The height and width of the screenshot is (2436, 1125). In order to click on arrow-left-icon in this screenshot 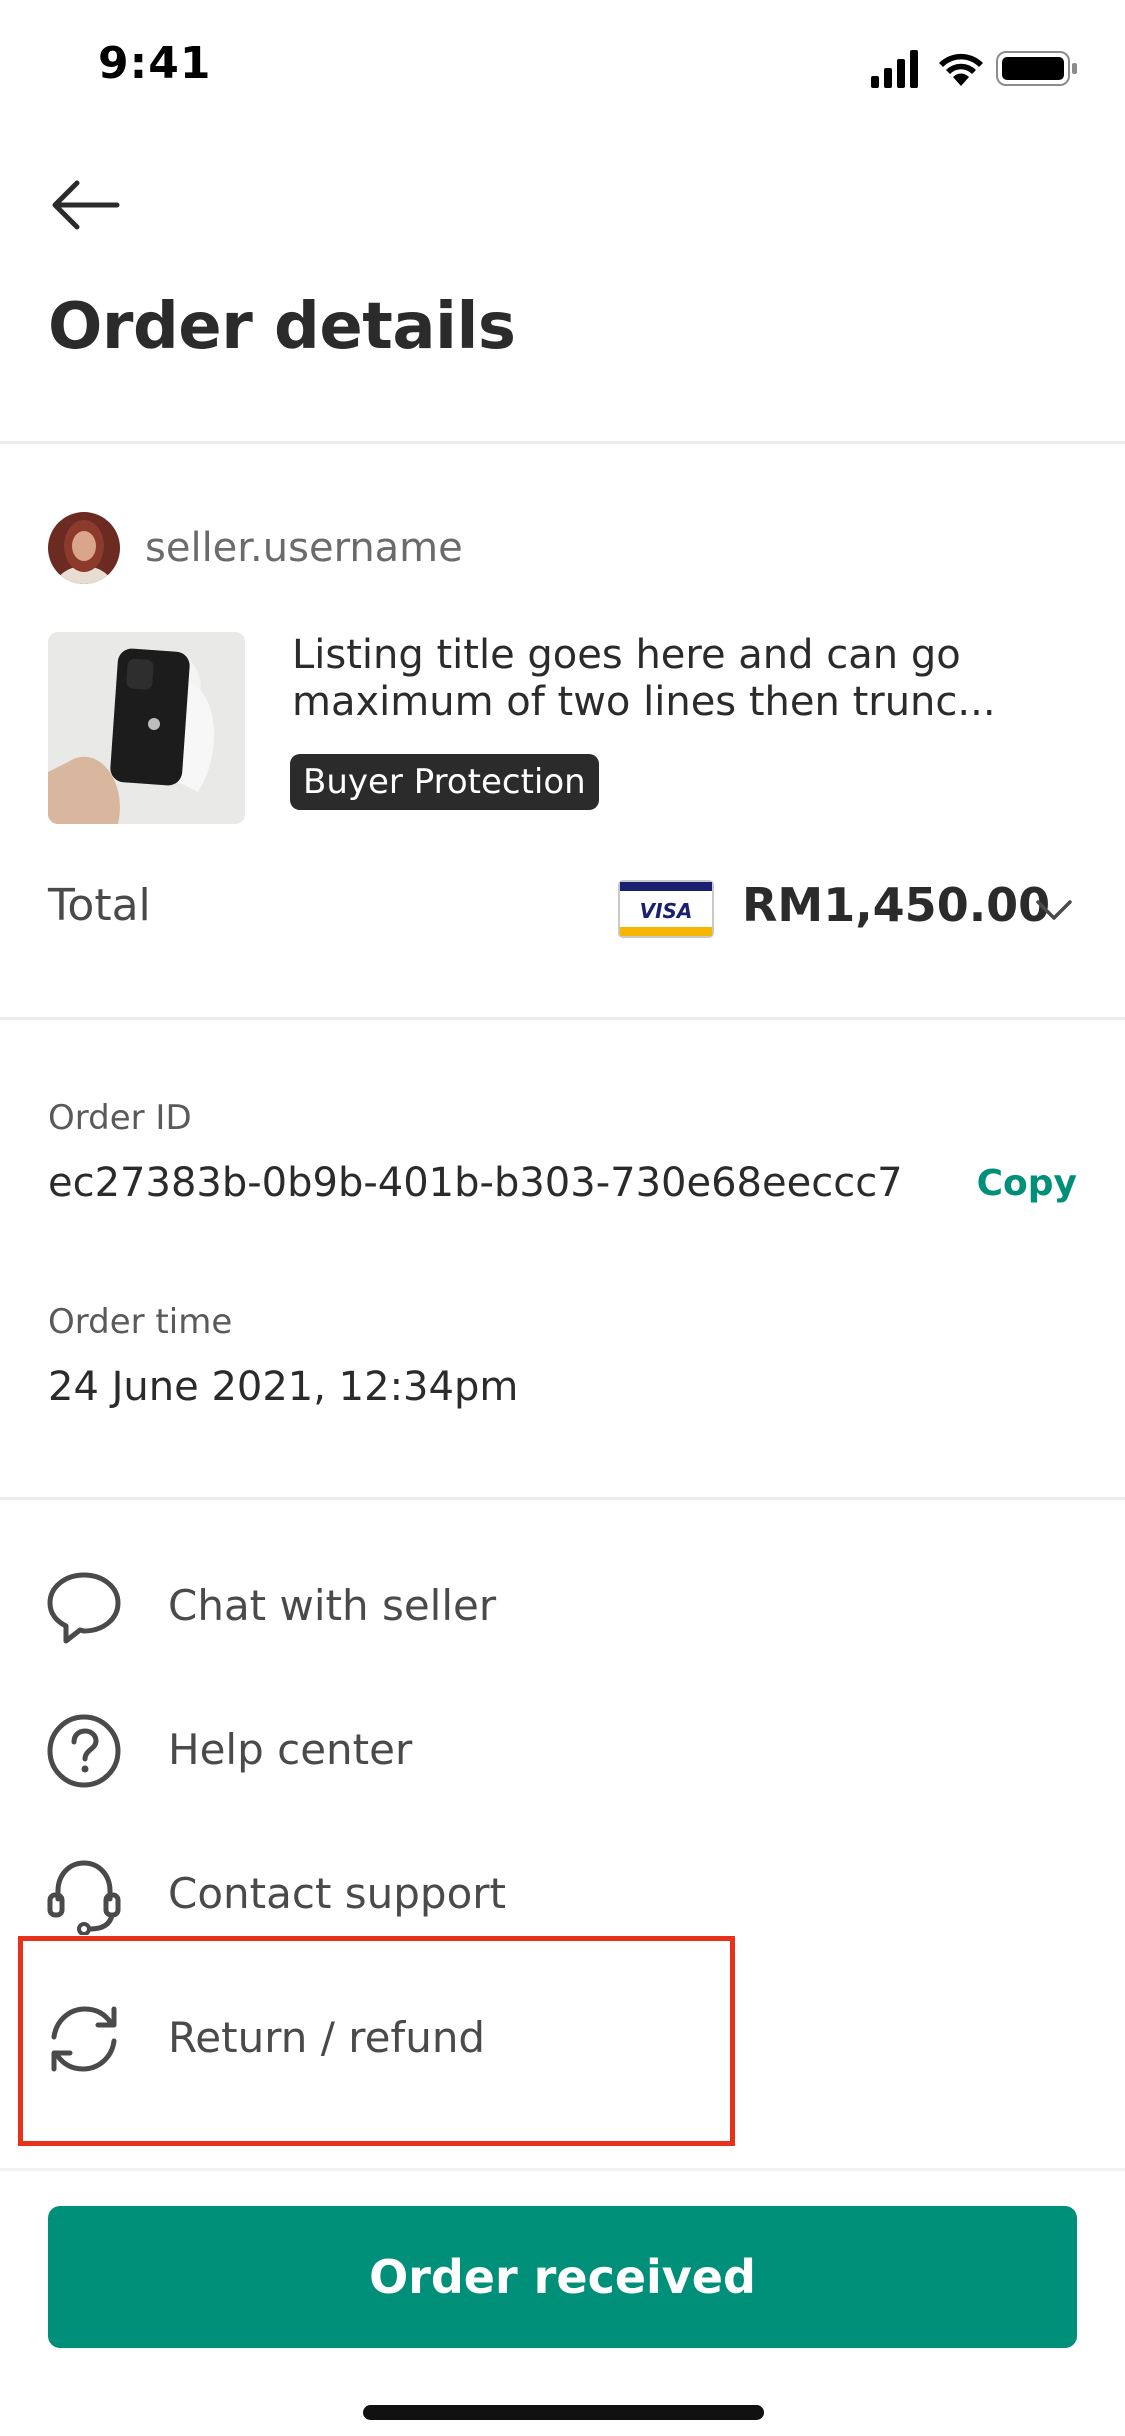, I will do `click(86, 205)`.